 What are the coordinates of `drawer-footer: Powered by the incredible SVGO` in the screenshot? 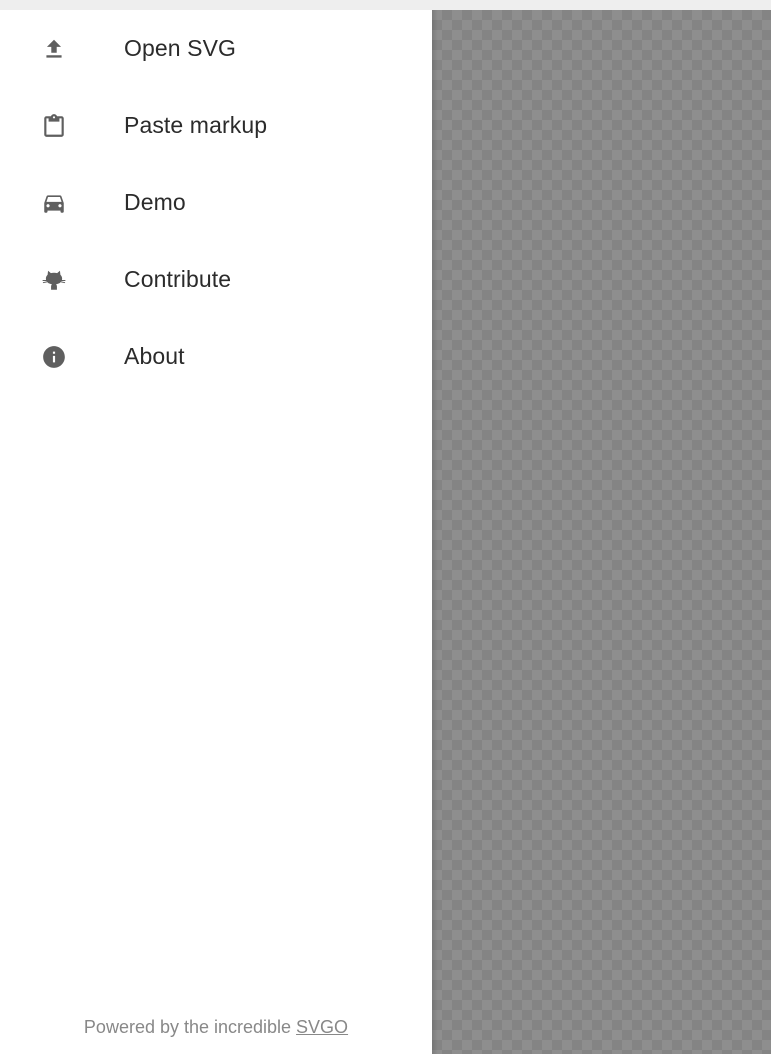 It's located at (216, 1027).